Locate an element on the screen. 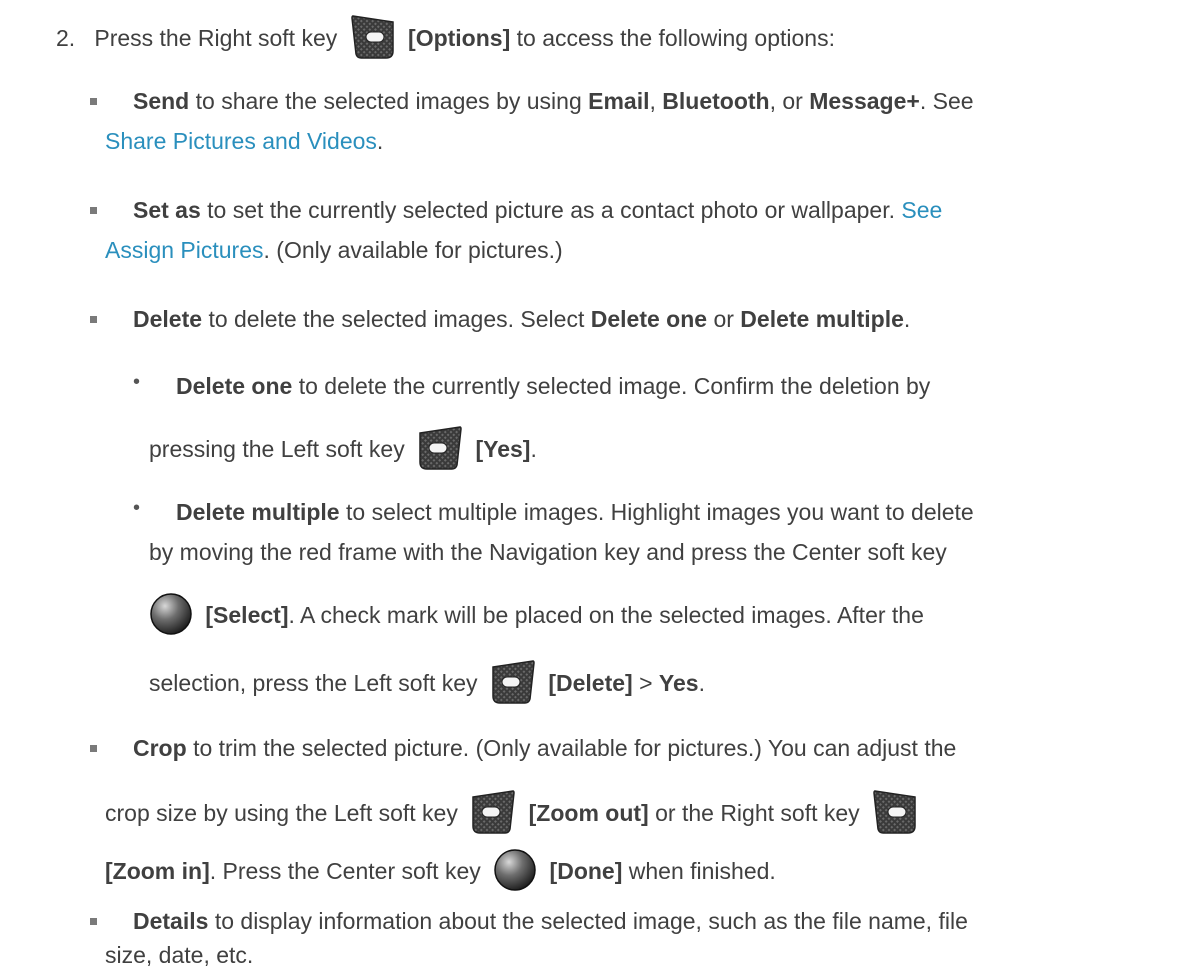  share-pictures-link: Share Pictures and Videos is located at coordinates (241, 141).